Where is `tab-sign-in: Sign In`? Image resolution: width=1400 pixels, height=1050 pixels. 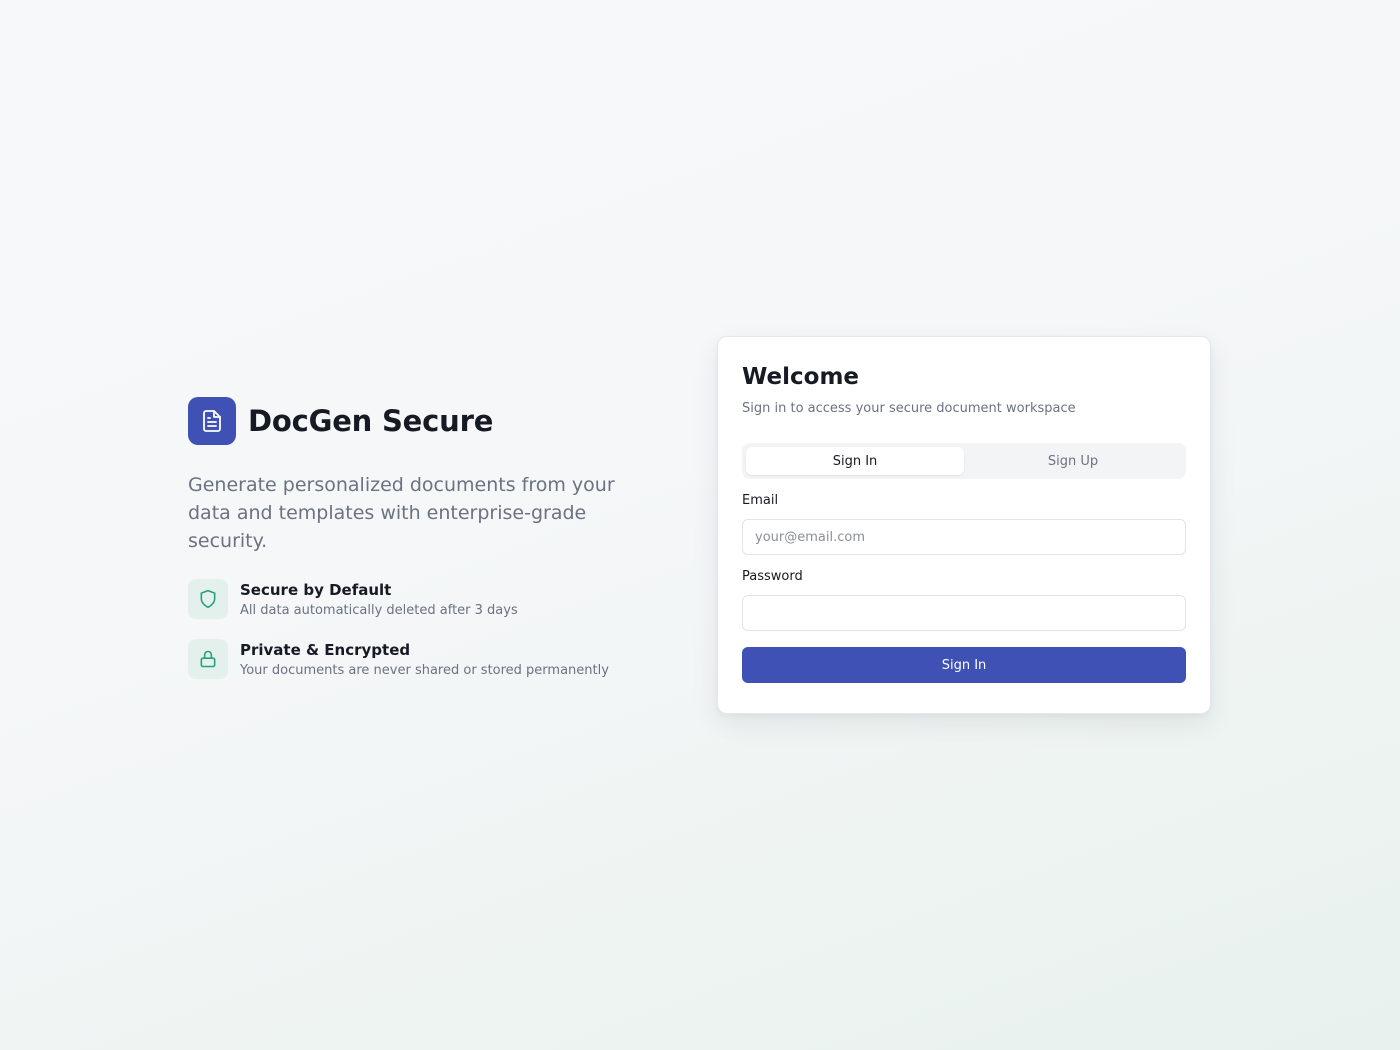
tab-sign-in: Sign In is located at coordinates (855, 461).